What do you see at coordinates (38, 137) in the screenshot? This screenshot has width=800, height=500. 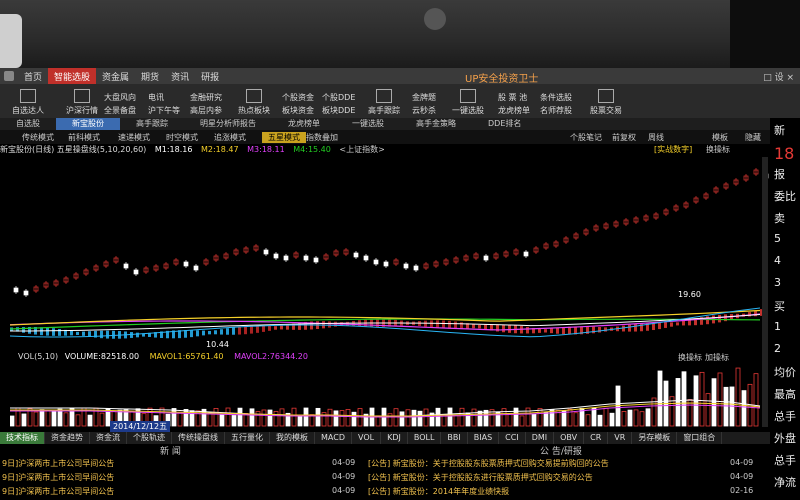 I see `mode-tab: 传统模式` at bounding box center [38, 137].